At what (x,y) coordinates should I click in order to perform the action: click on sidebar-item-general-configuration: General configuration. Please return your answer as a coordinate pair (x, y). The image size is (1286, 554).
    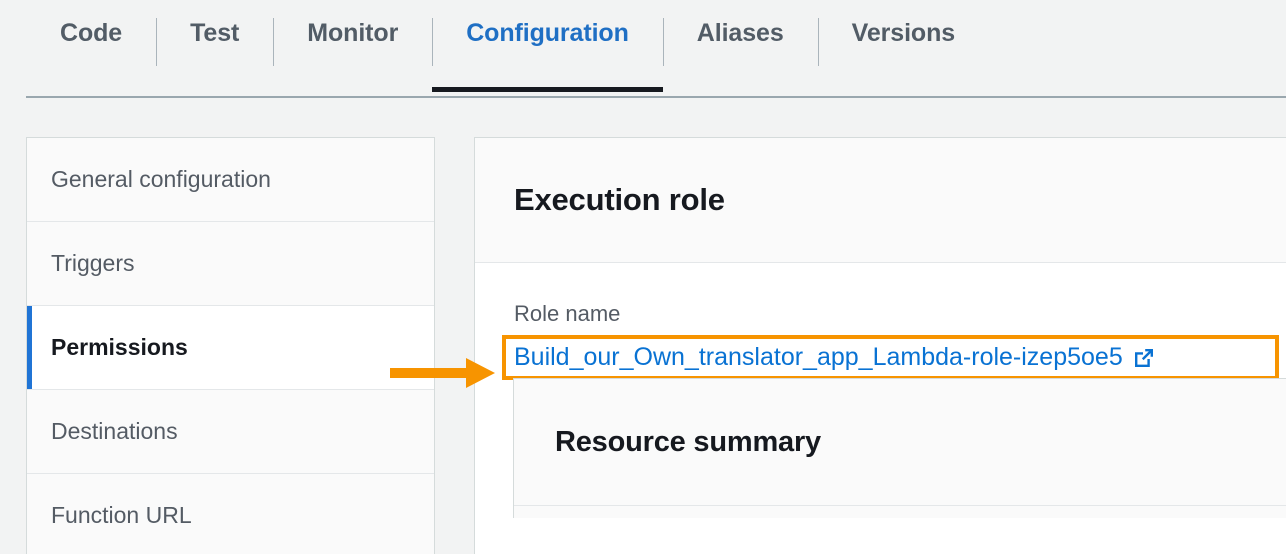
    Looking at the image, I should click on (230, 180).